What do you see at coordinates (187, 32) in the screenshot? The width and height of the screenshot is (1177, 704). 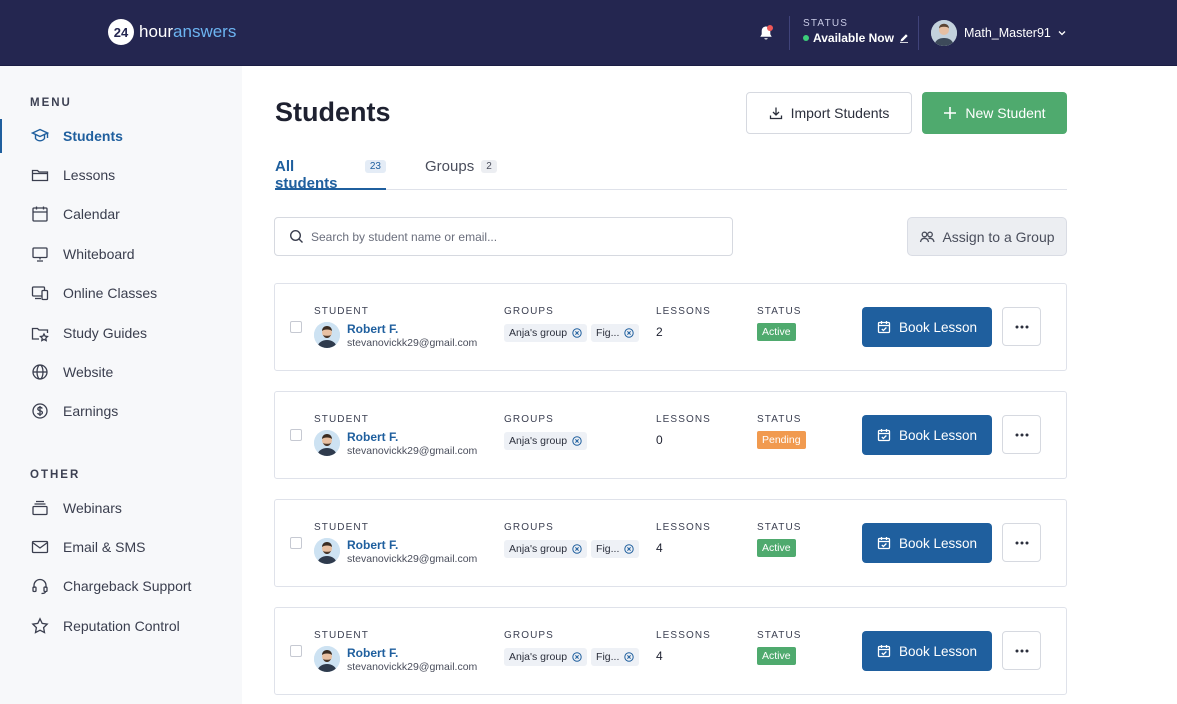 I see `logo-text: houranswers` at bounding box center [187, 32].